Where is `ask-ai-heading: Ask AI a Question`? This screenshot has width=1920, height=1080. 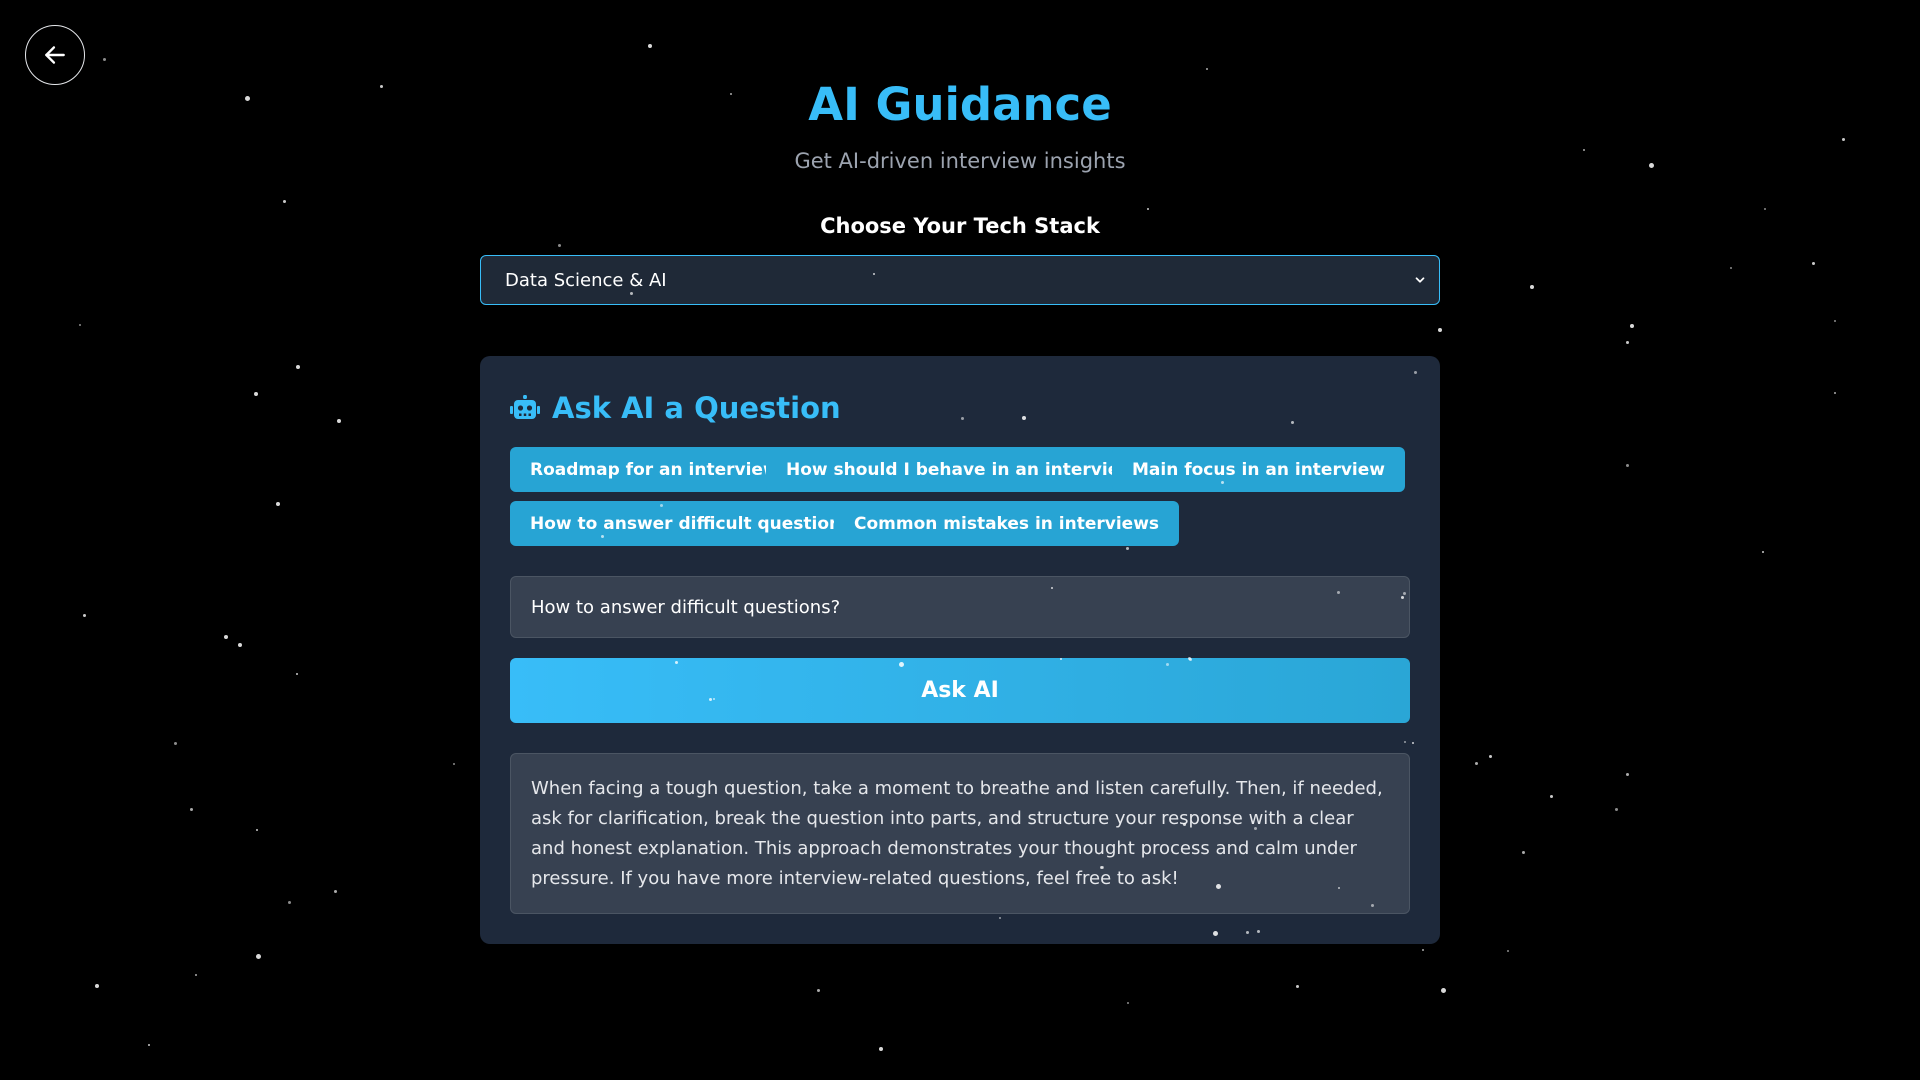 ask-ai-heading: Ask AI a Question is located at coordinates (675, 408).